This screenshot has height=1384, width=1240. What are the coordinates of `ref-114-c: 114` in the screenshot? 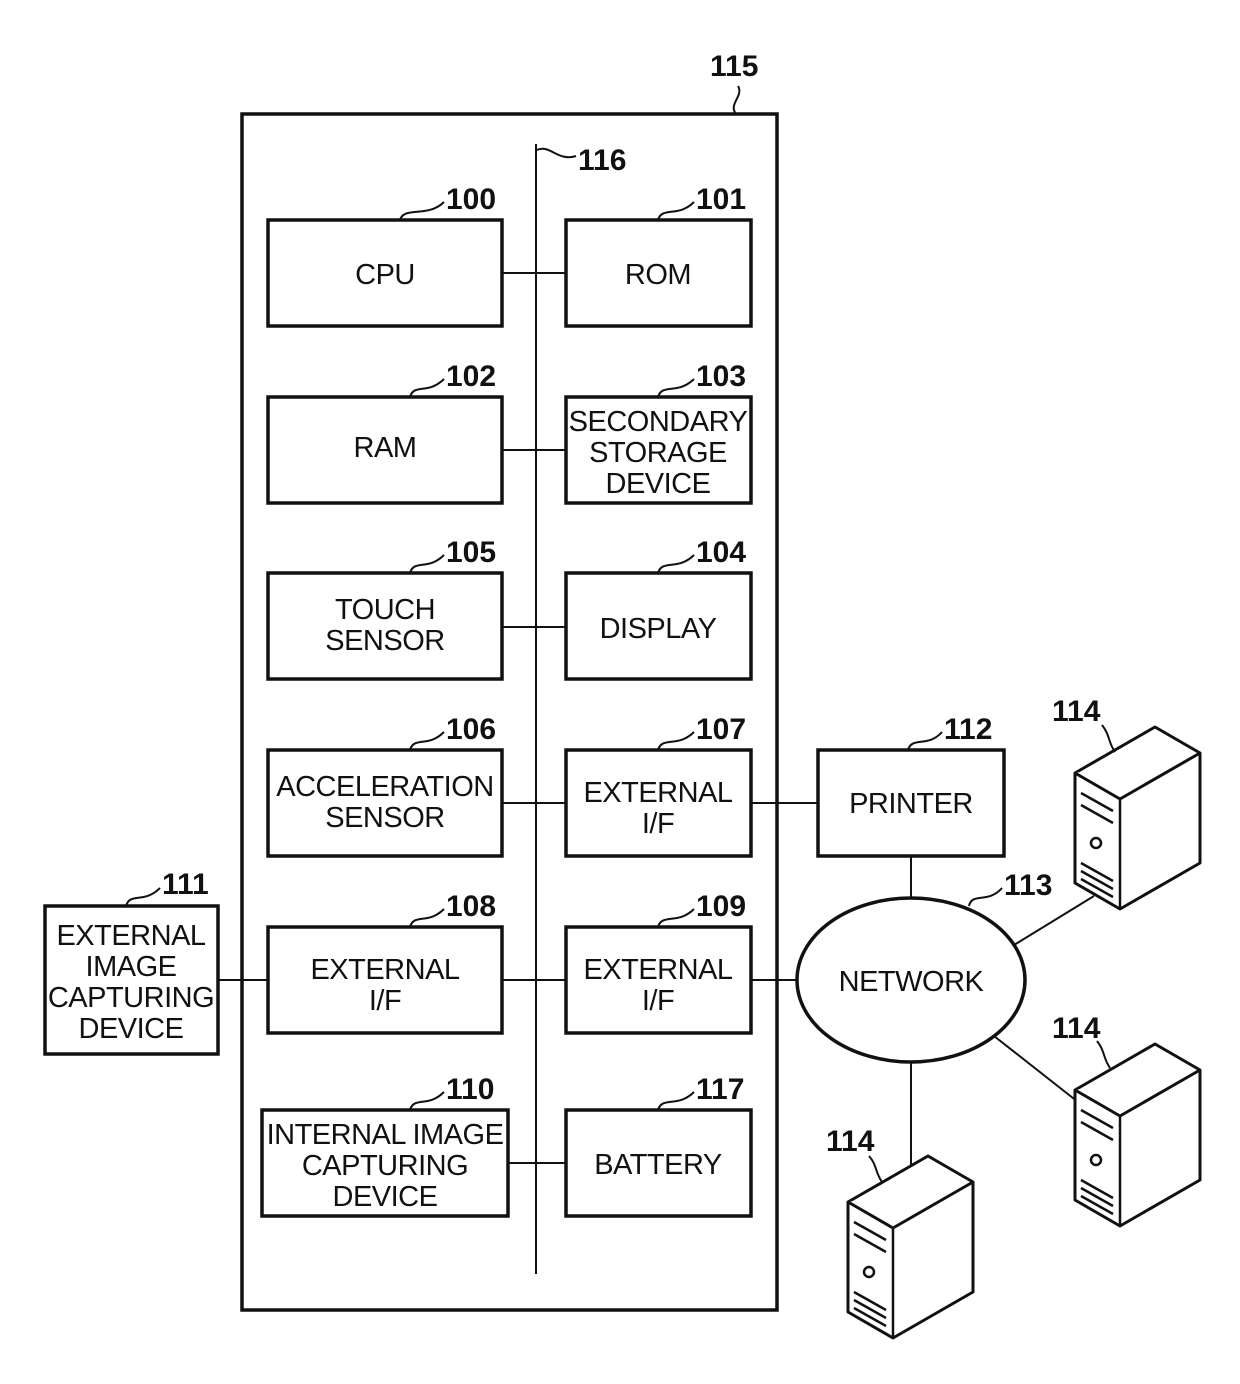 It's located at (850, 1141).